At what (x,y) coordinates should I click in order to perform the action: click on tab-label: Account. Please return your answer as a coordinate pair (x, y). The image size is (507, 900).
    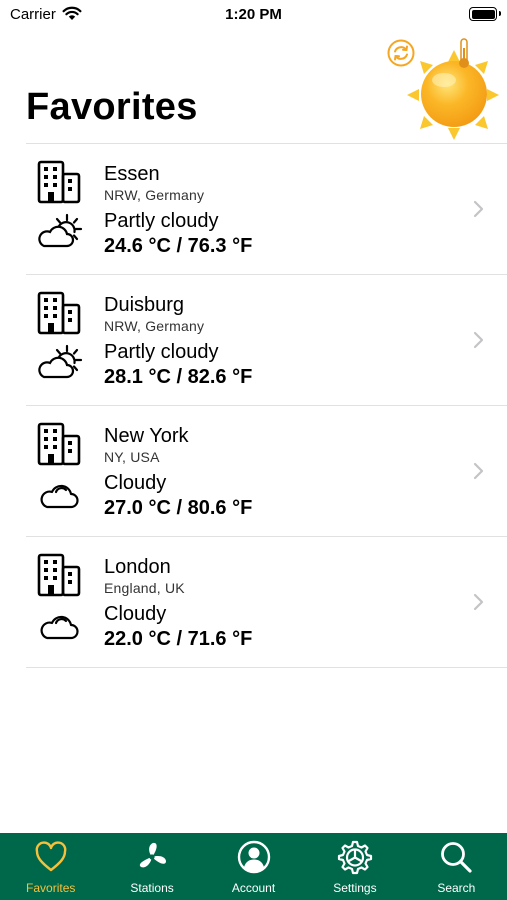
    Looking at the image, I should click on (253, 888).